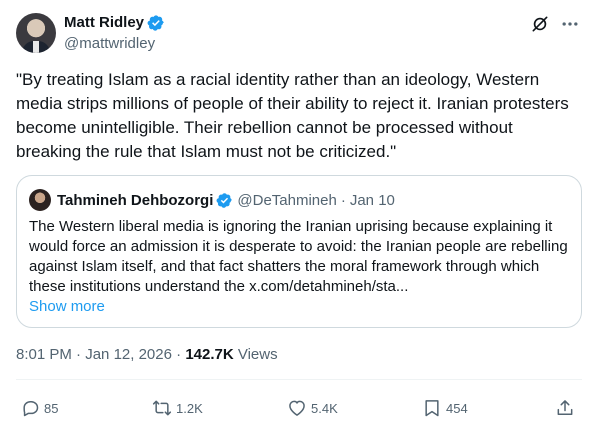 The width and height of the screenshot is (598, 431). I want to click on author-name-row: Matt Ridley, so click(114, 23).